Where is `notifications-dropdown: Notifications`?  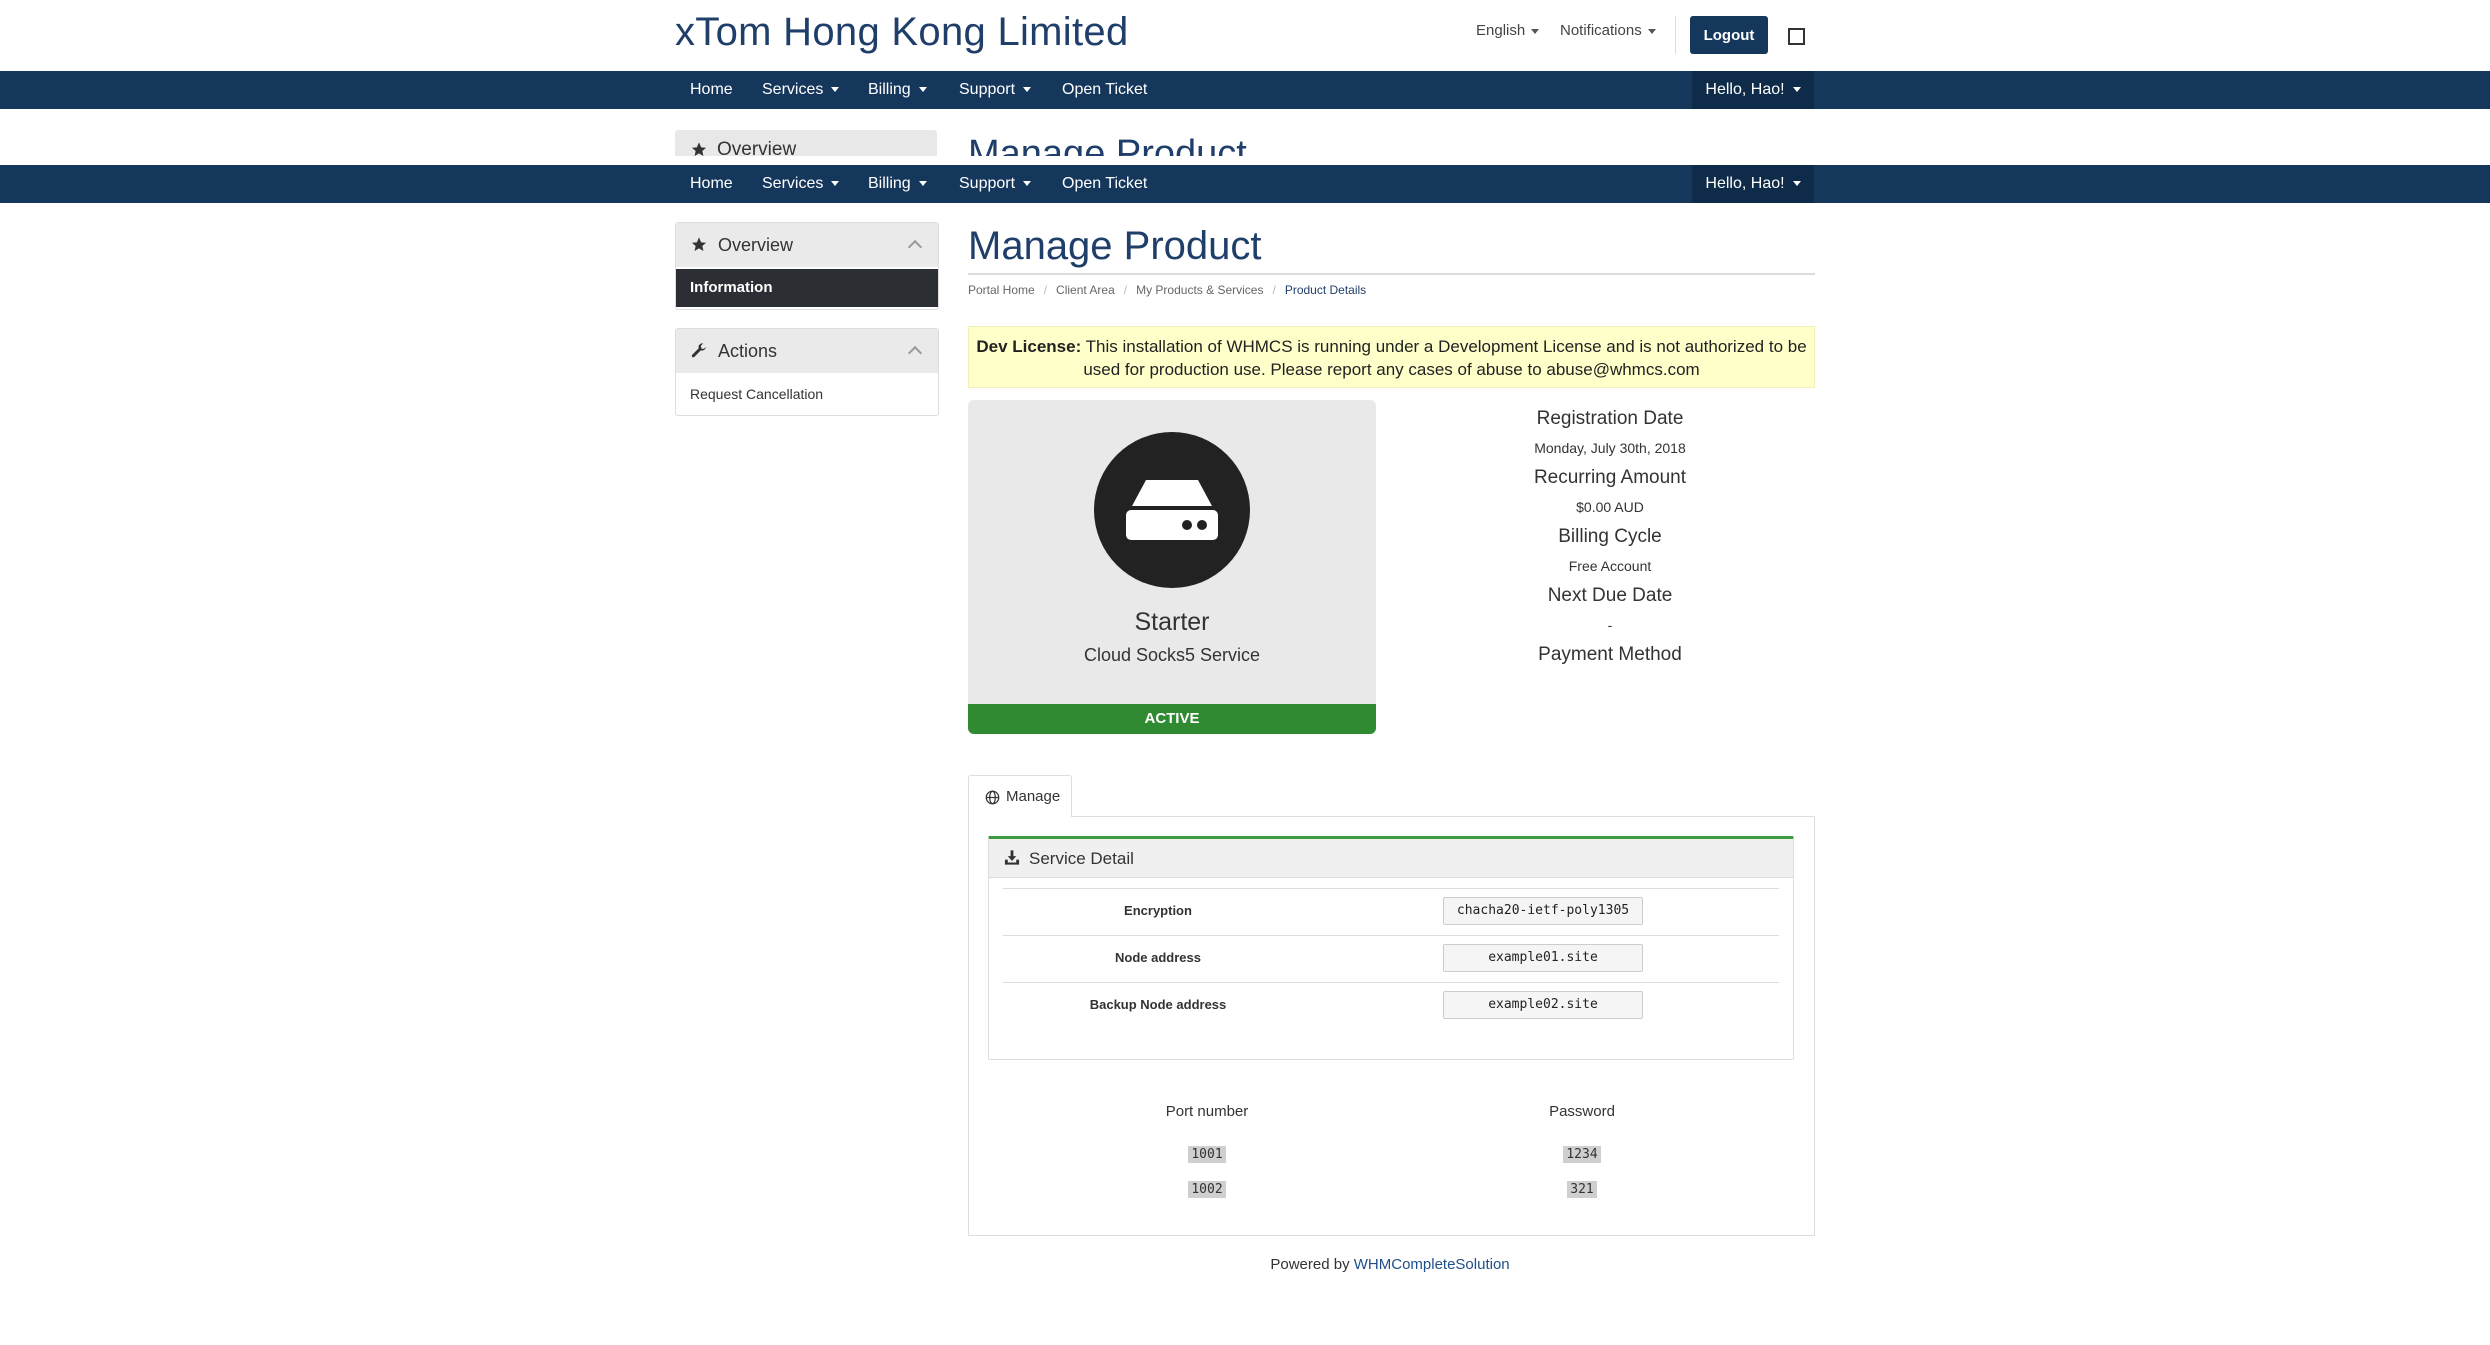
notifications-dropdown: Notifications is located at coordinates (1608, 30).